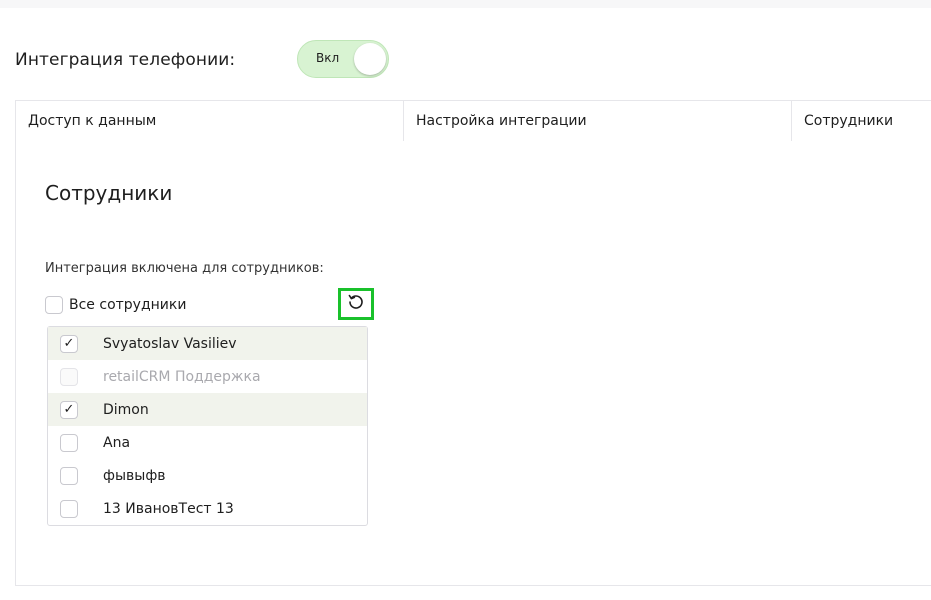 The width and height of the screenshot is (931, 600). What do you see at coordinates (168, 508) in the screenshot?
I see `employee-name: 13 ИвановТест 13` at bounding box center [168, 508].